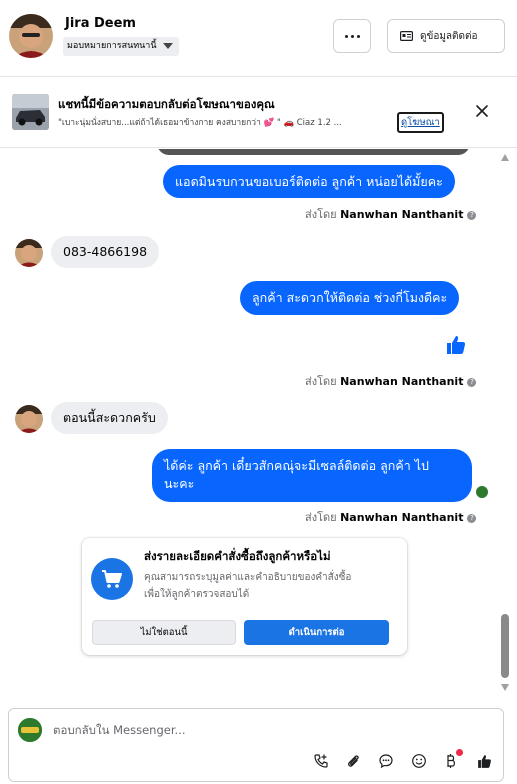 The height and width of the screenshot is (784, 517). I want to click on scroll-down-arrow-icon, so click(505, 687).